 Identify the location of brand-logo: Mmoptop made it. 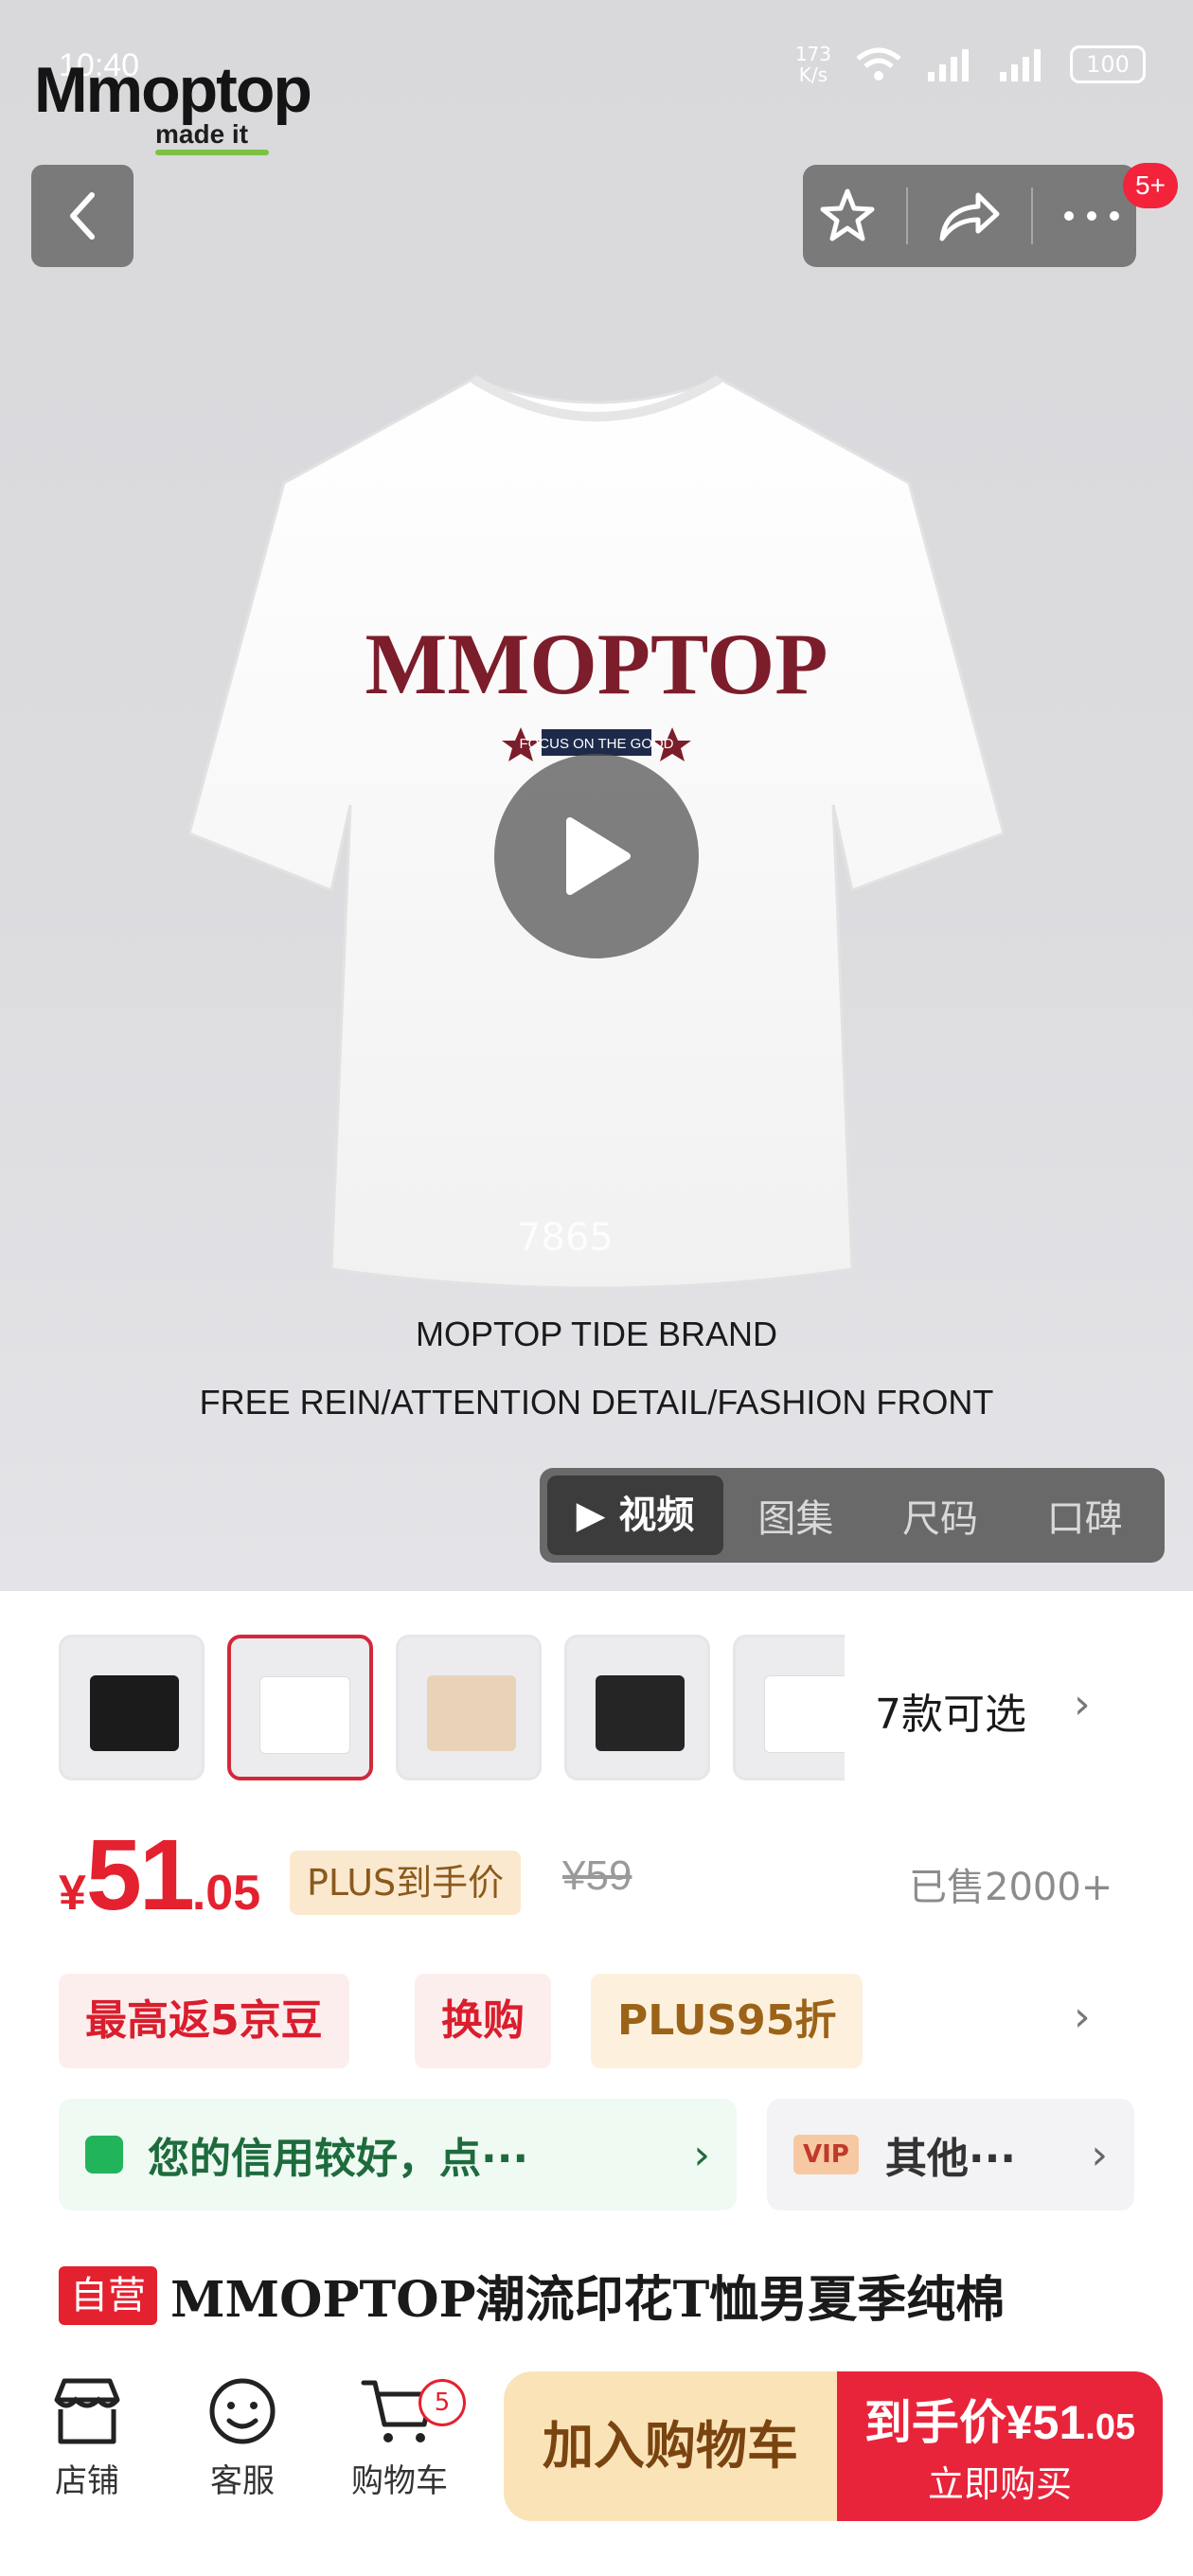
(173, 106).